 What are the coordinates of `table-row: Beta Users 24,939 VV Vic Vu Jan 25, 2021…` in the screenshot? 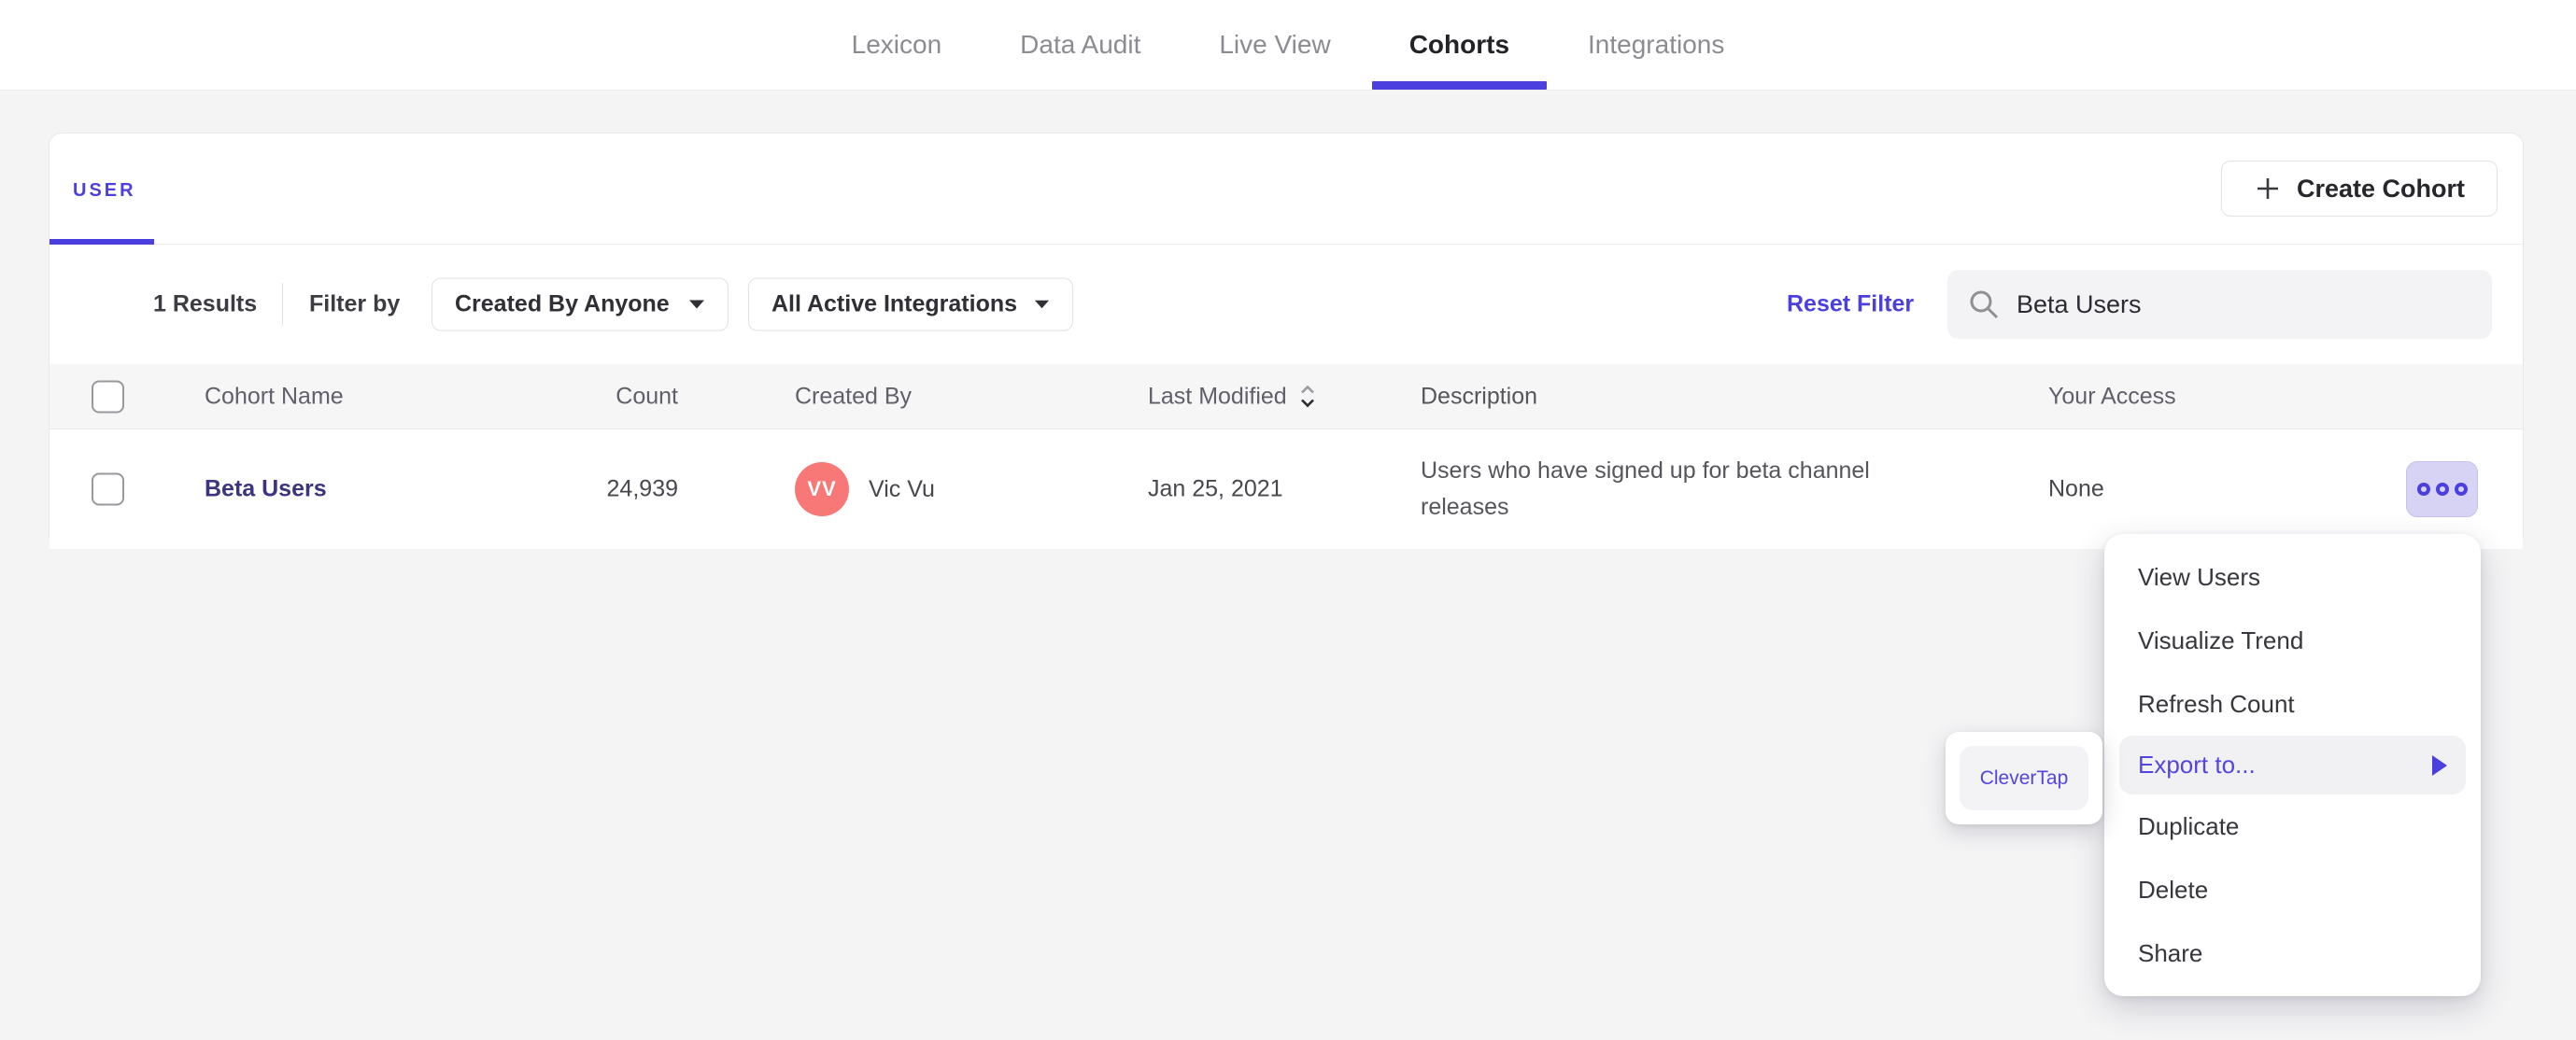 It's located at (1286, 489).